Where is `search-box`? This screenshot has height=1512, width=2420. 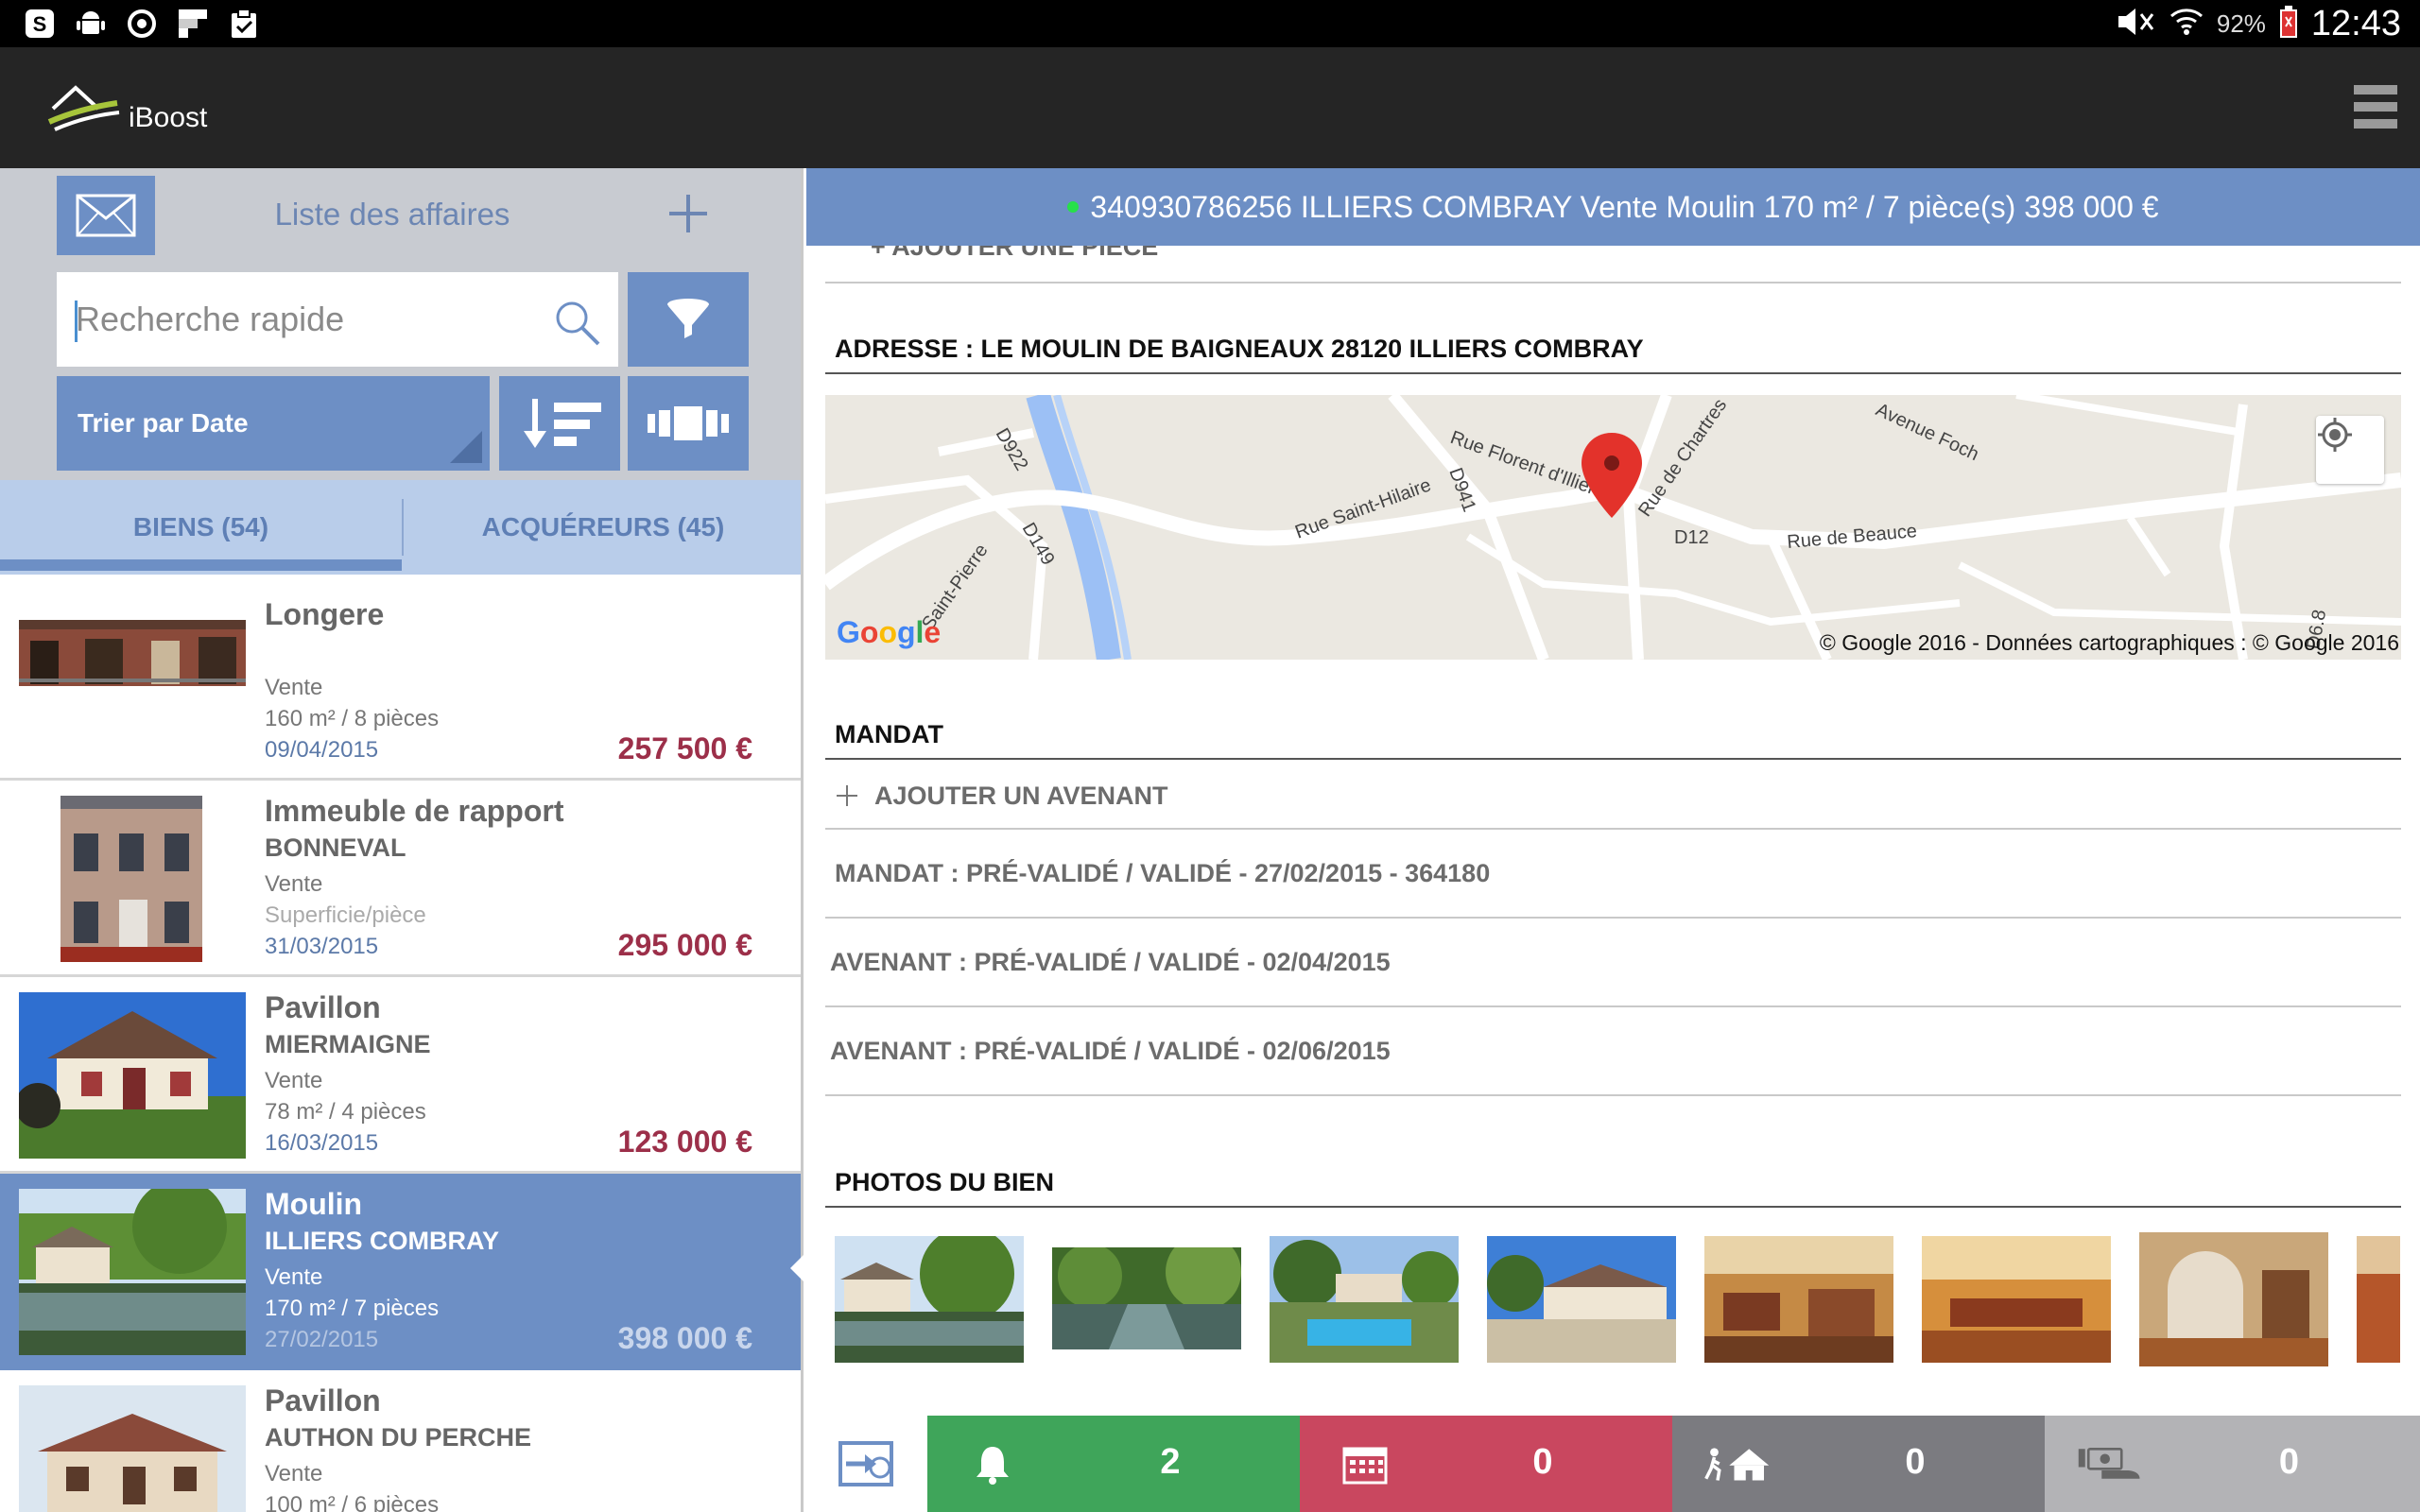
search-box is located at coordinates (337, 319).